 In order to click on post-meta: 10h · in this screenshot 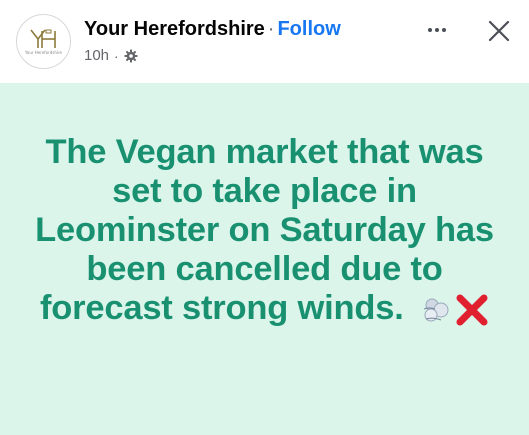, I will do `click(111, 56)`.